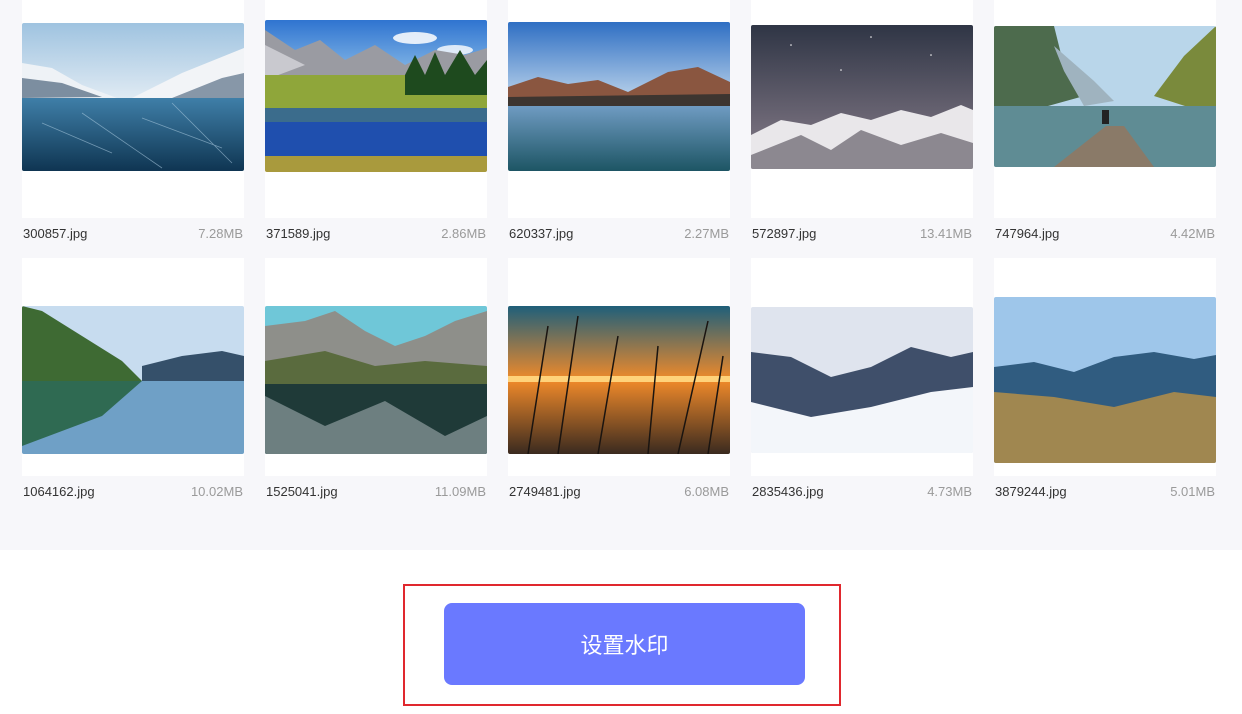 The image size is (1242, 714). Describe the element at coordinates (949, 491) in the screenshot. I see `image-filesize: 4.73MB` at that location.